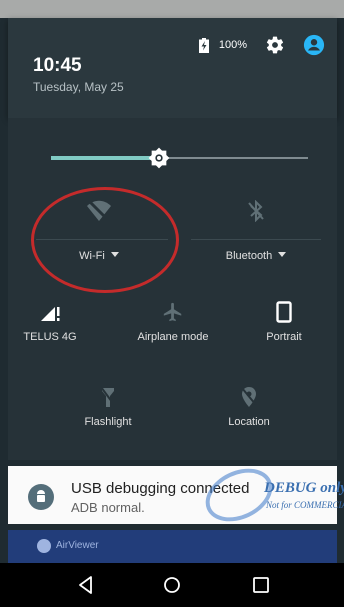 This screenshot has width=344, height=607. I want to click on flashlight-icon, so click(108, 396).